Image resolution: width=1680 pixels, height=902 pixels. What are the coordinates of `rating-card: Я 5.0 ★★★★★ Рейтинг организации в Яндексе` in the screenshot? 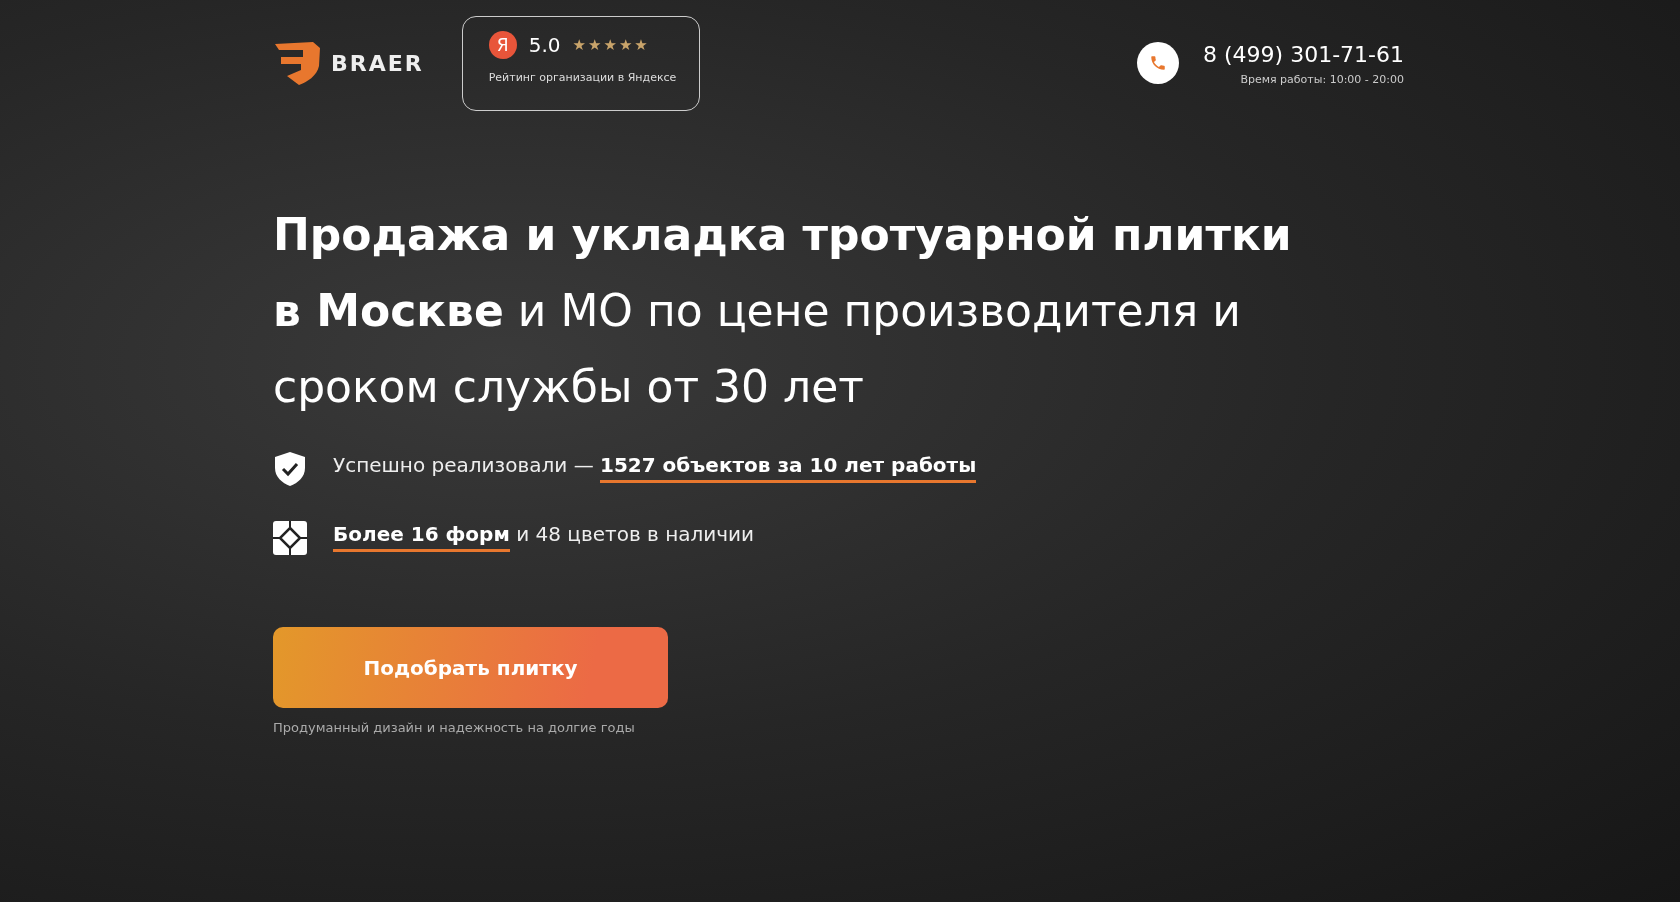 It's located at (580, 63).